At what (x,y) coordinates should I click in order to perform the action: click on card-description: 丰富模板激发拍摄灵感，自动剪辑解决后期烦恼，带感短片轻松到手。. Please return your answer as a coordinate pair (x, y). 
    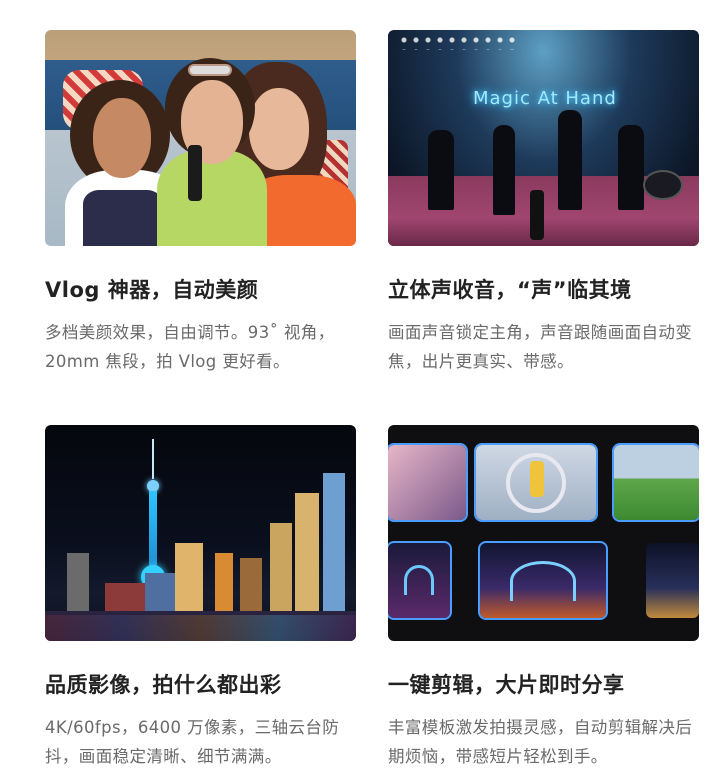
    Looking at the image, I should click on (540, 742).